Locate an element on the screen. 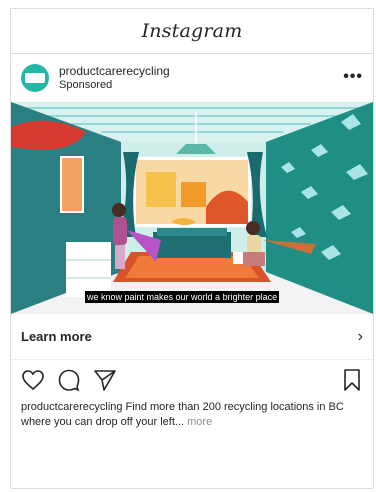 The image size is (376, 492). sponsored-label: Sponsored is located at coordinates (86, 85).